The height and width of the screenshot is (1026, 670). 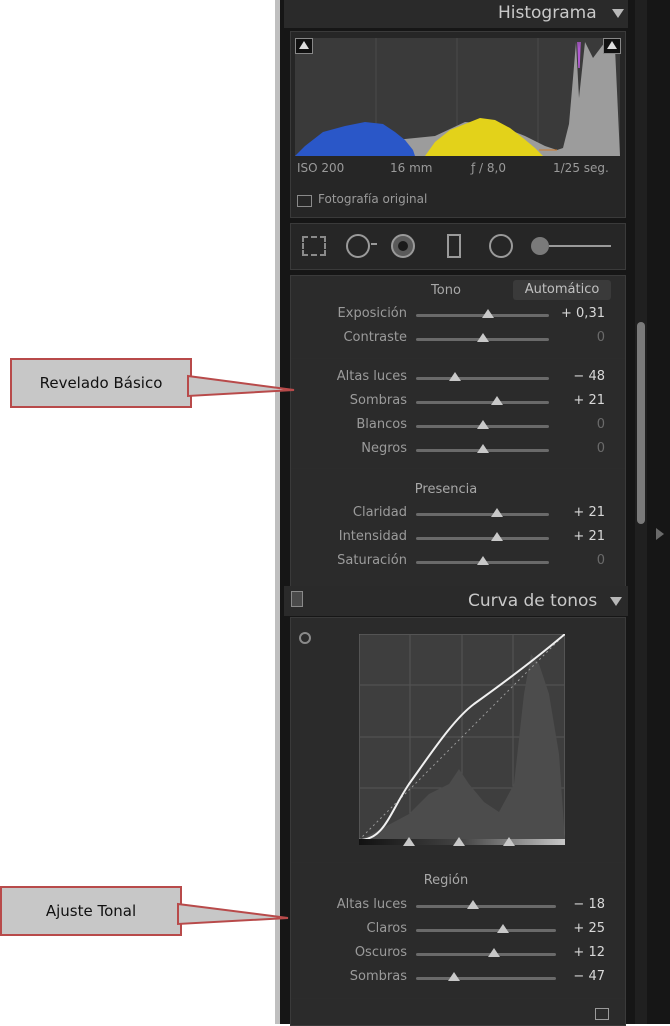 What do you see at coordinates (233, 914) in the screenshot?
I see `ajuste-pointer` at bounding box center [233, 914].